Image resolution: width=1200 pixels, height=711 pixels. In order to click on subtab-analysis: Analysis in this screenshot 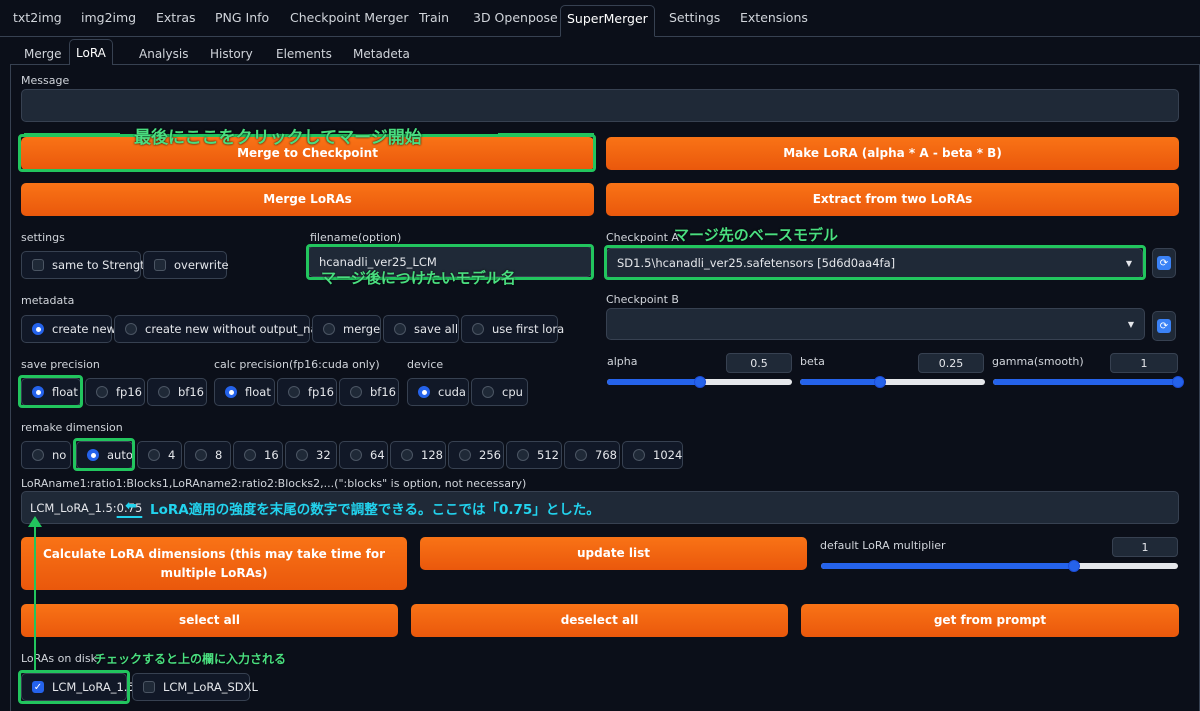, I will do `click(163, 54)`.